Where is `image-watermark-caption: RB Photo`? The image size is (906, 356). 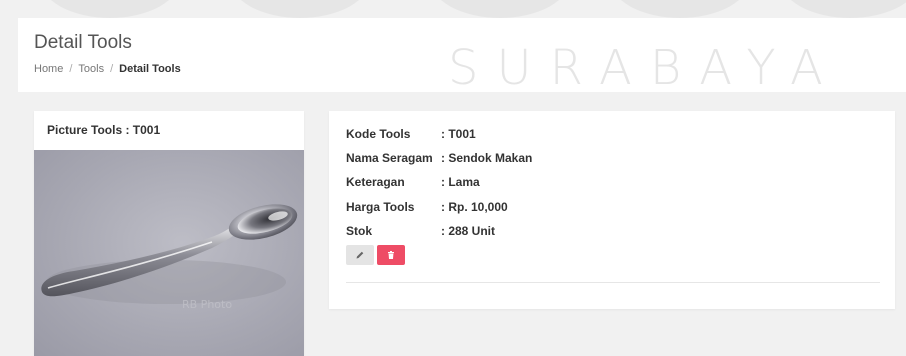 image-watermark-caption: RB Photo is located at coordinates (207, 304).